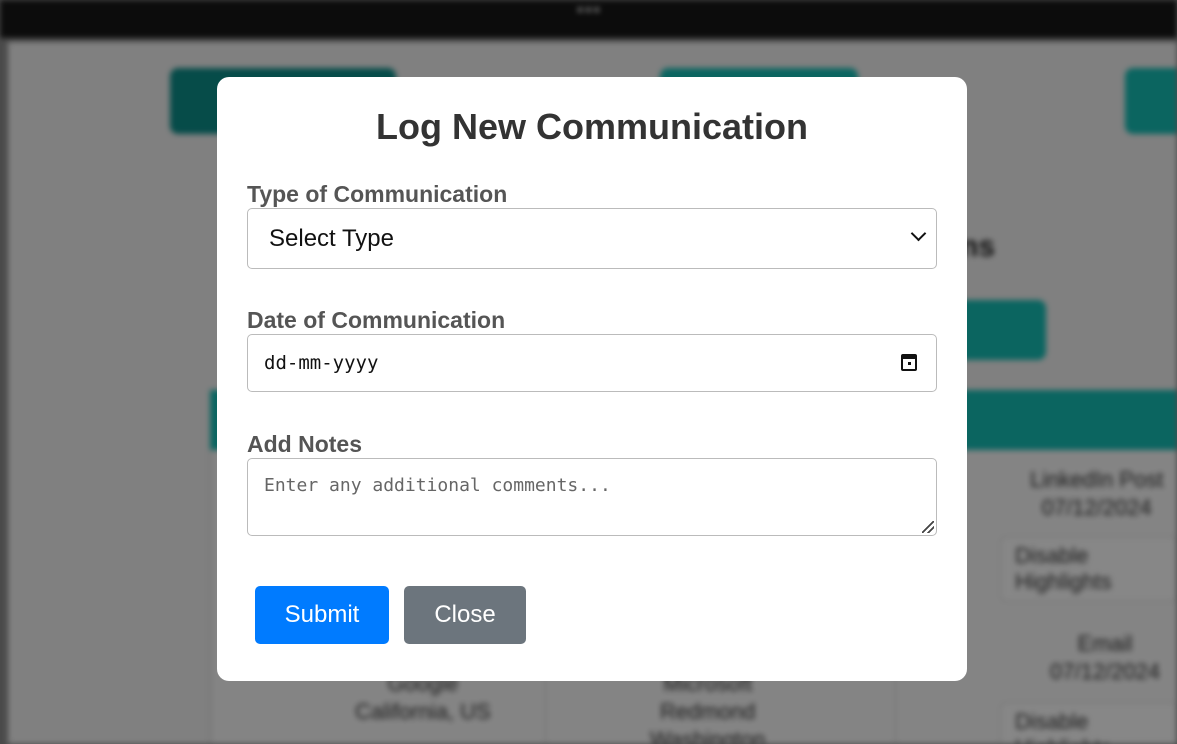 Image resolution: width=1177 pixels, height=744 pixels. What do you see at coordinates (465, 615) in the screenshot?
I see `close-button: Close` at bounding box center [465, 615].